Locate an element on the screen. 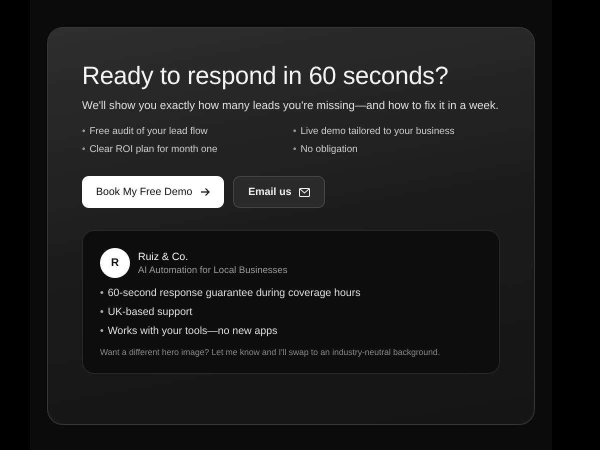 The height and width of the screenshot is (450, 600). feature-text: UK-based support is located at coordinates (150, 312).